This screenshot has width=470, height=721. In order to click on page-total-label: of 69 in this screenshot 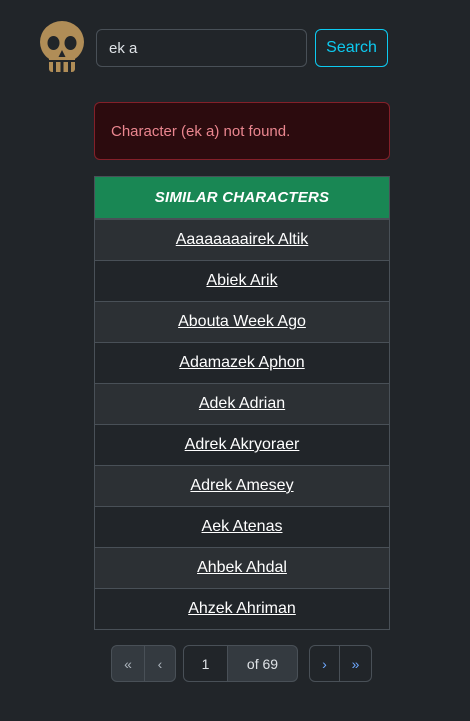, I will do `click(263, 663)`.